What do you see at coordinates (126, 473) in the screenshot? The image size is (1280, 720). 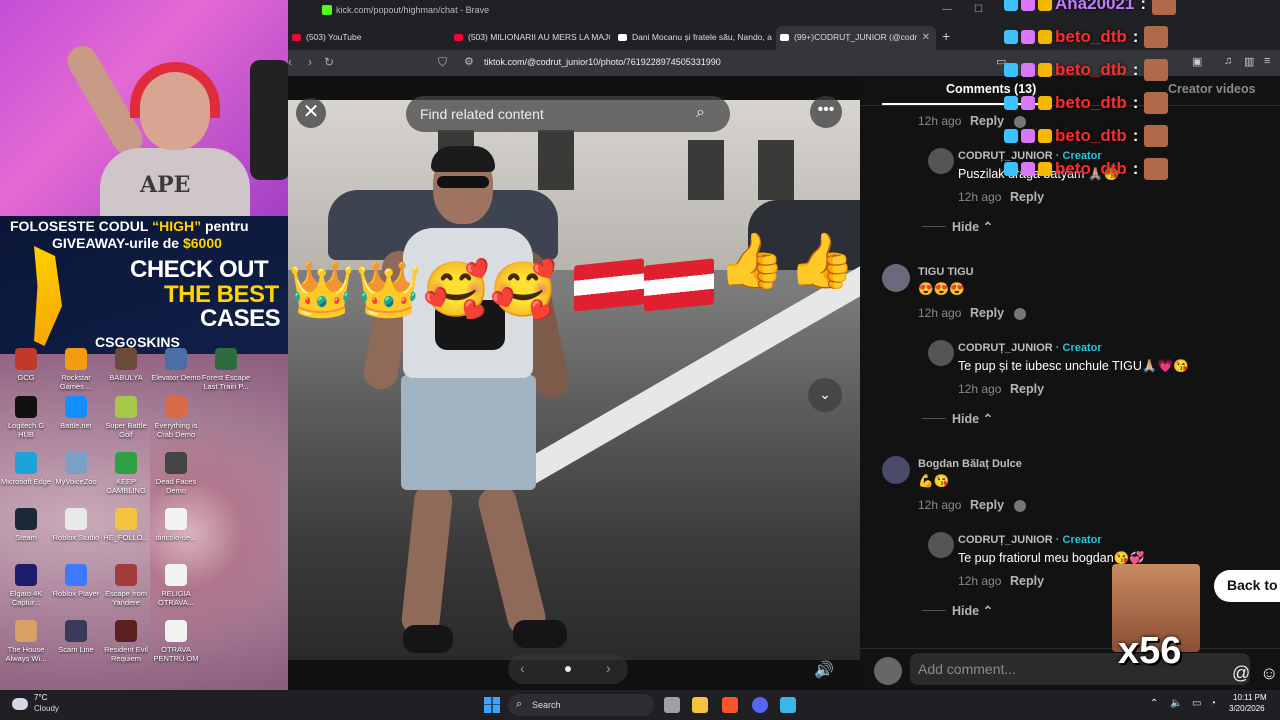 I see `desktop-icon: KEEP GAMBLING` at bounding box center [126, 473].